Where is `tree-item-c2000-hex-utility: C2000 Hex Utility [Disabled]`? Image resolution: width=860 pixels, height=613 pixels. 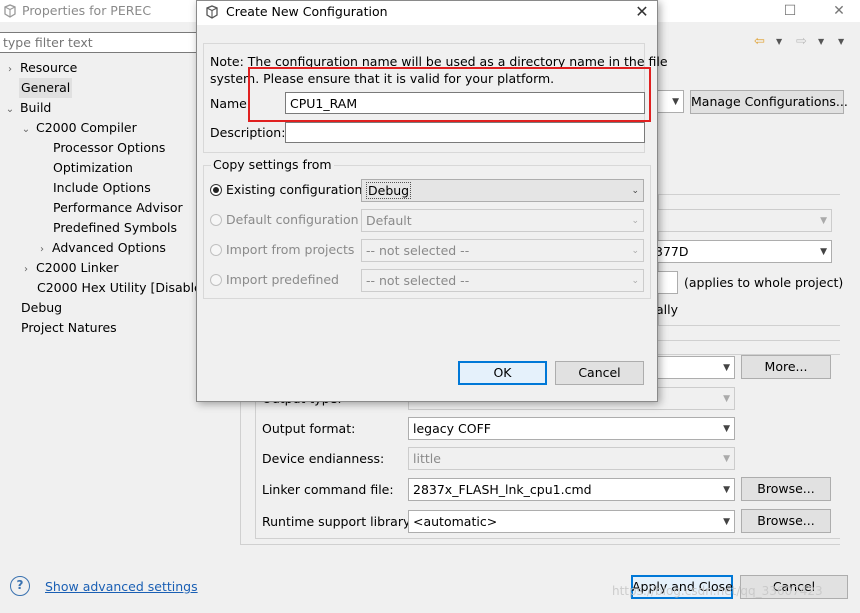 tree-item-c2000-hex-utility: C2000 Hex Utility [Disabled] is located at coordinates (117, 288).